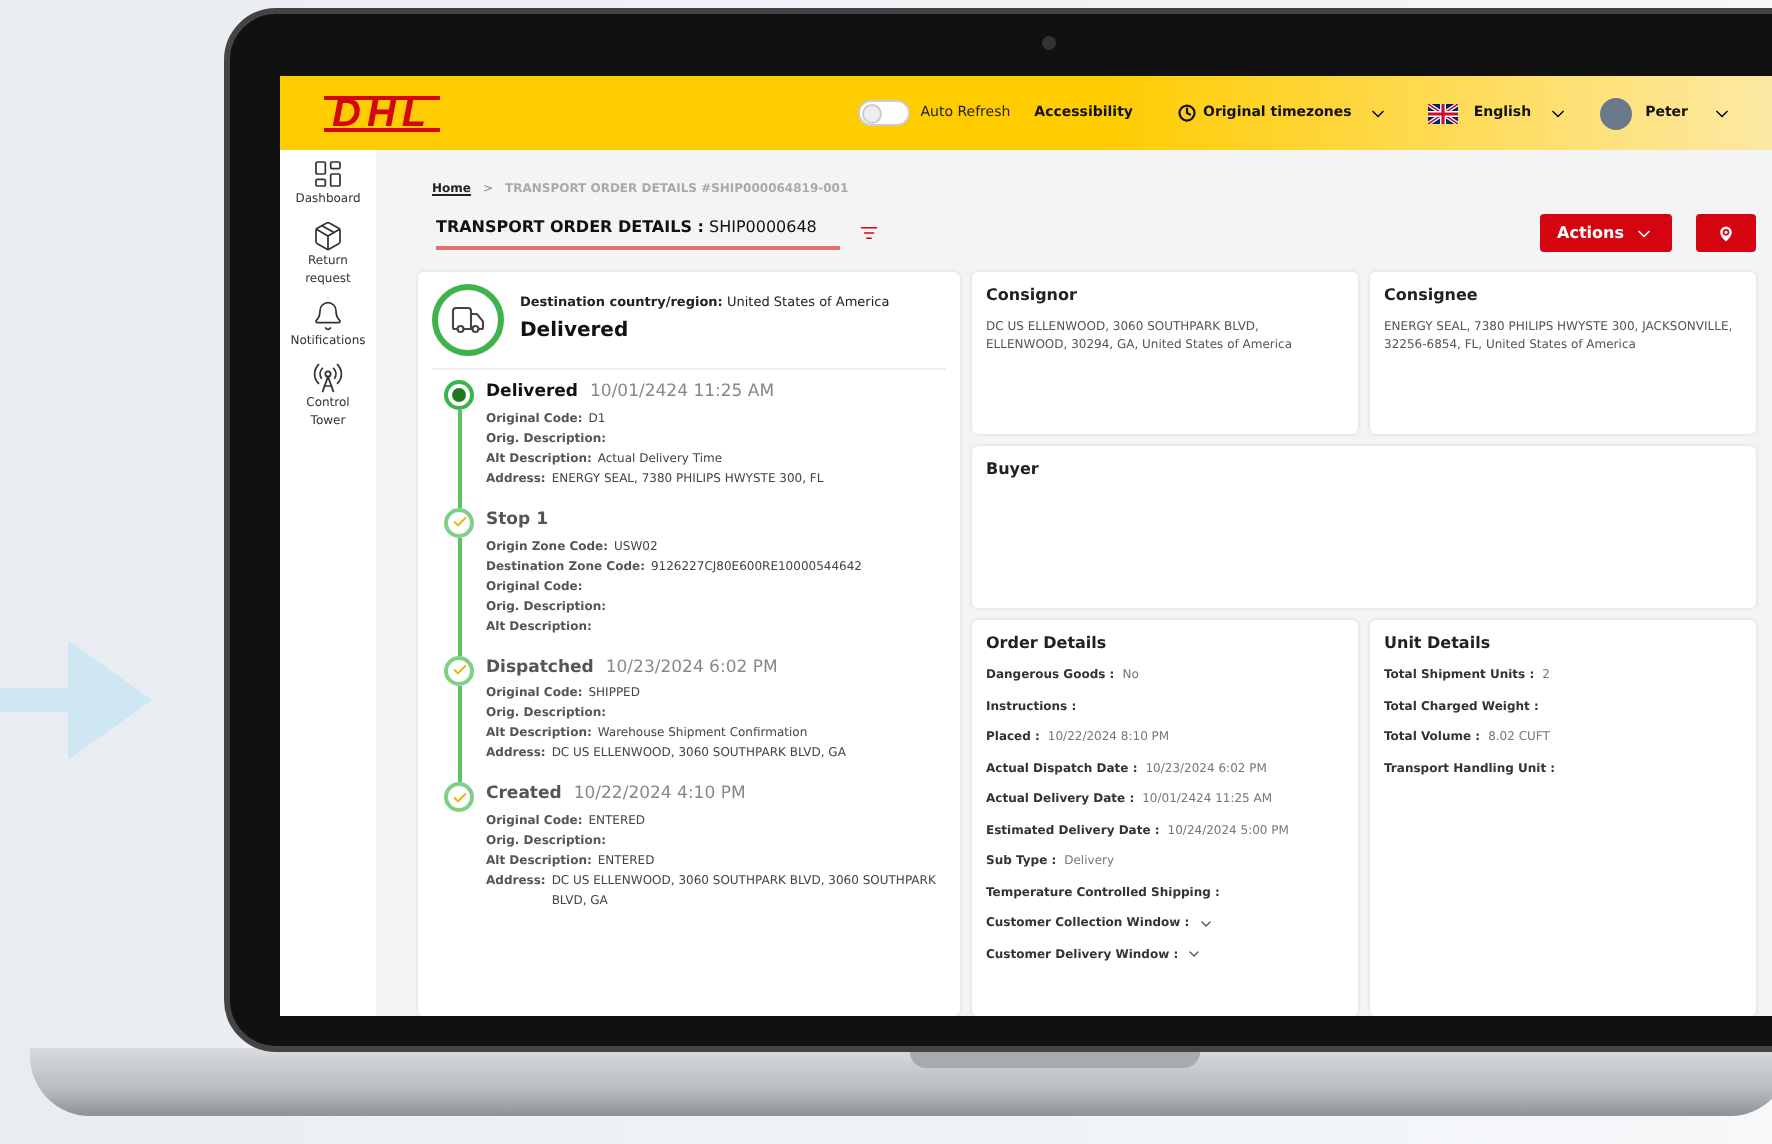 Image resolution: width=1772 pixels, height=1144 pixels. I want to click on event-title: Delivered, so click(532, 393).